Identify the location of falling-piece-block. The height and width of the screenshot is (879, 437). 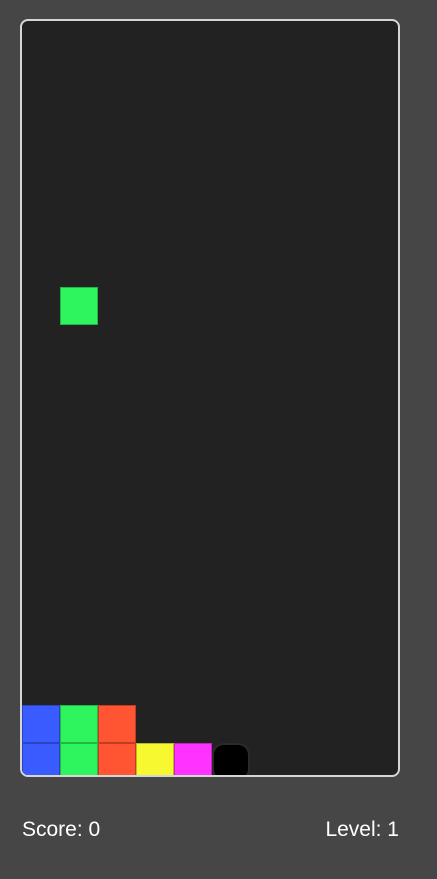
(79, 306).